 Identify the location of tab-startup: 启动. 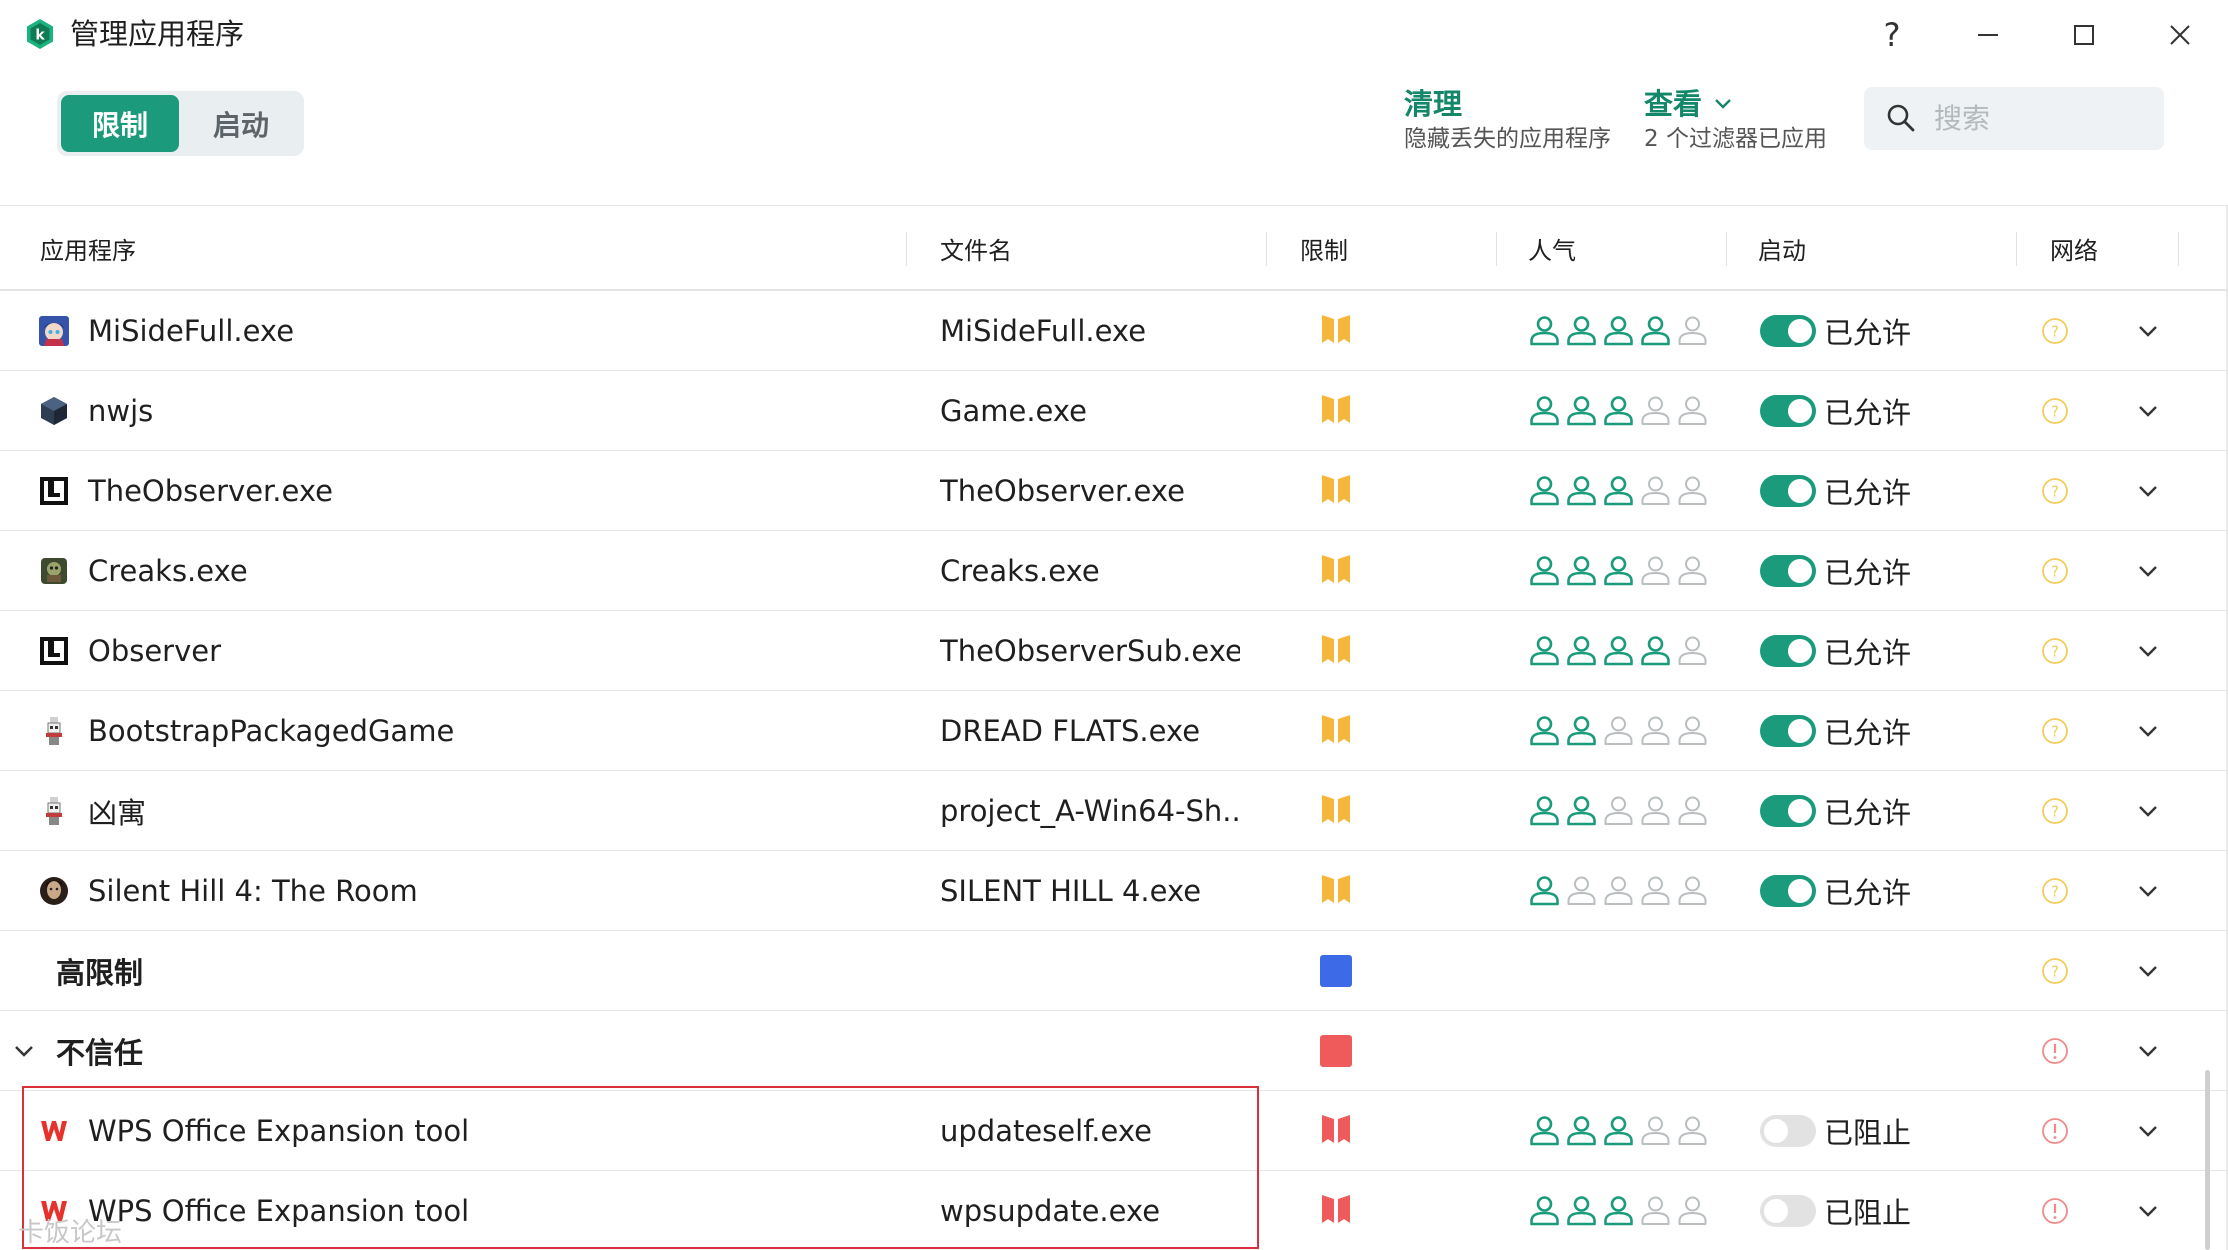
(241, 123).